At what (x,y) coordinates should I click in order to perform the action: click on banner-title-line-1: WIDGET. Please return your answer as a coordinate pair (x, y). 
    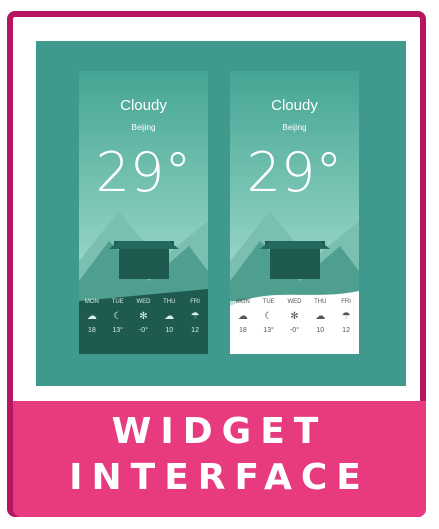
    Looking at the image, I should click on (219, 431).